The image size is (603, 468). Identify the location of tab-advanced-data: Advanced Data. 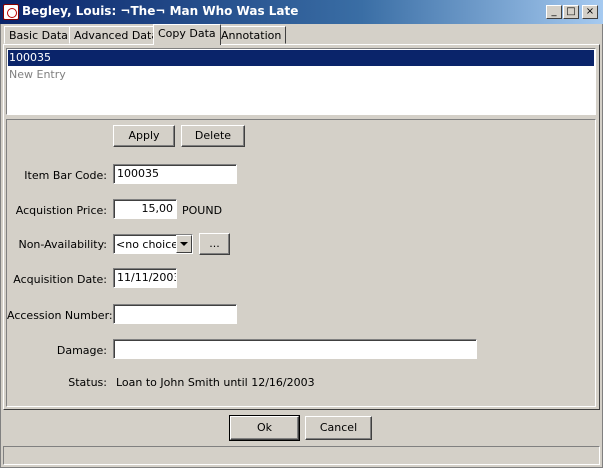
(116, 35).